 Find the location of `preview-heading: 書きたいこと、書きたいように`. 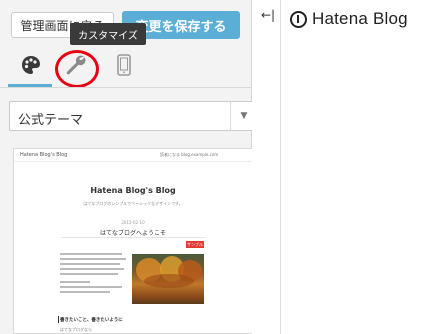

preview-heading: 書きたいこと、書きたいように is located at coordinates (91, 320).